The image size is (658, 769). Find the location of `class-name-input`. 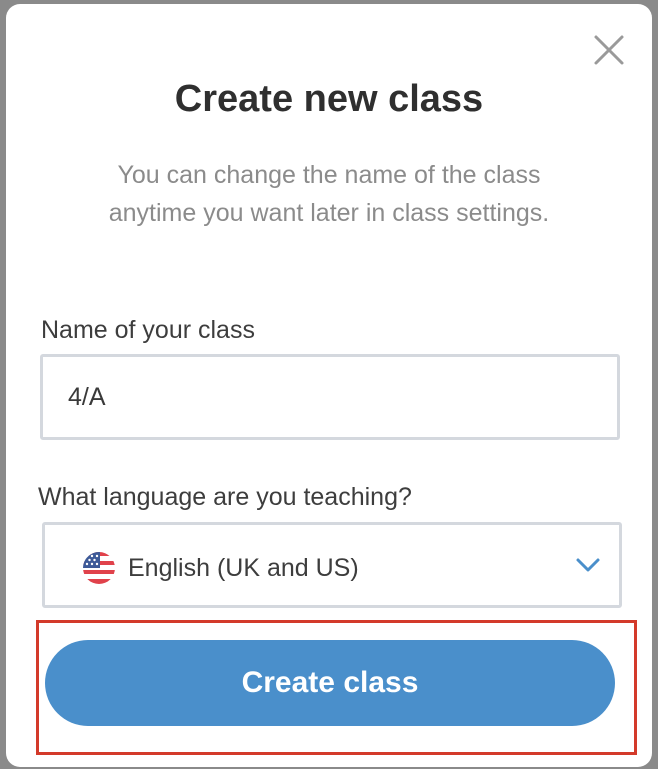

class-name-input is located at coordinates (330, 397).